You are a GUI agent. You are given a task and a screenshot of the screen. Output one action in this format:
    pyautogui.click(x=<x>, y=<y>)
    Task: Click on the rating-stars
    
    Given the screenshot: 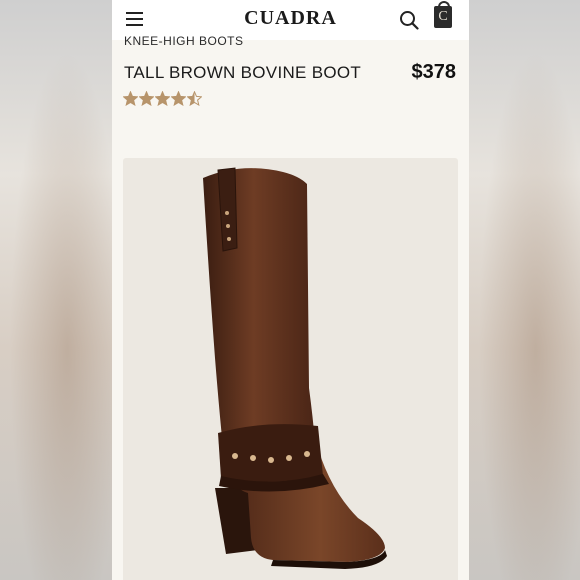 What is the action you would take?
    pyautogui.click(x=162, y=98)
    